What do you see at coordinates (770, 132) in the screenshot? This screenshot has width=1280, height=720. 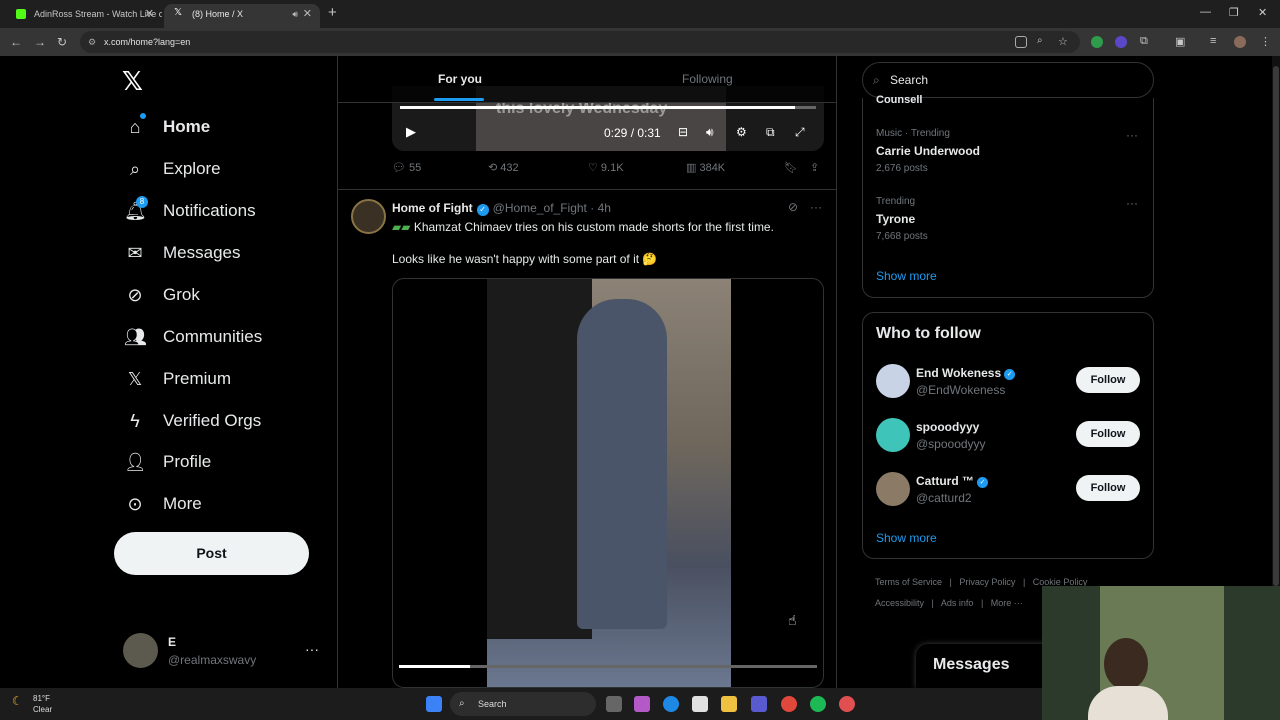 I see `pip-icon: ⧉` at bounding box center [770, 132].